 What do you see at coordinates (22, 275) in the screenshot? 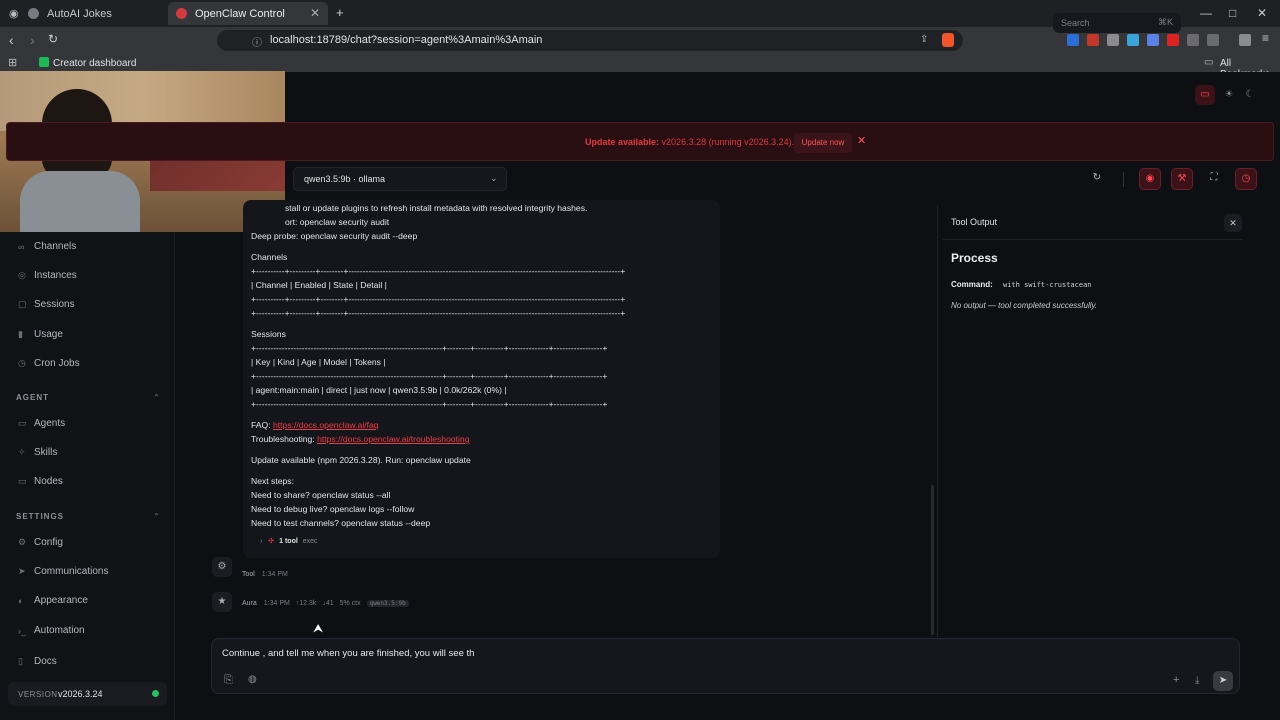
I see `broadcast-icon: ◎` at bounding box center [22, 275].